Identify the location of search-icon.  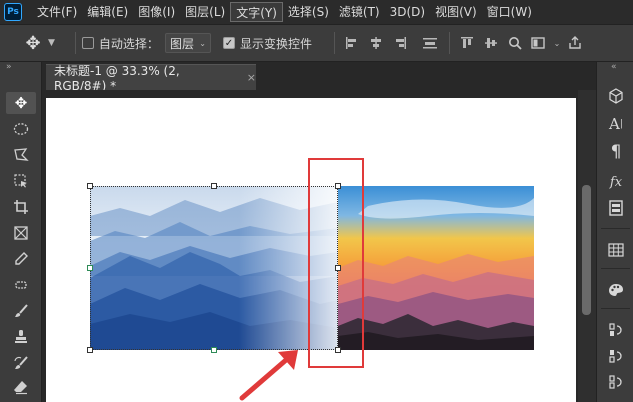
(515, 43).